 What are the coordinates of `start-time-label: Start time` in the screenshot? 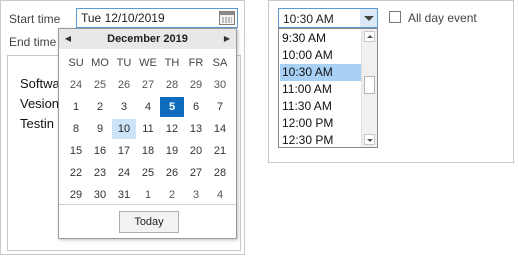 It's located at (35, 19).